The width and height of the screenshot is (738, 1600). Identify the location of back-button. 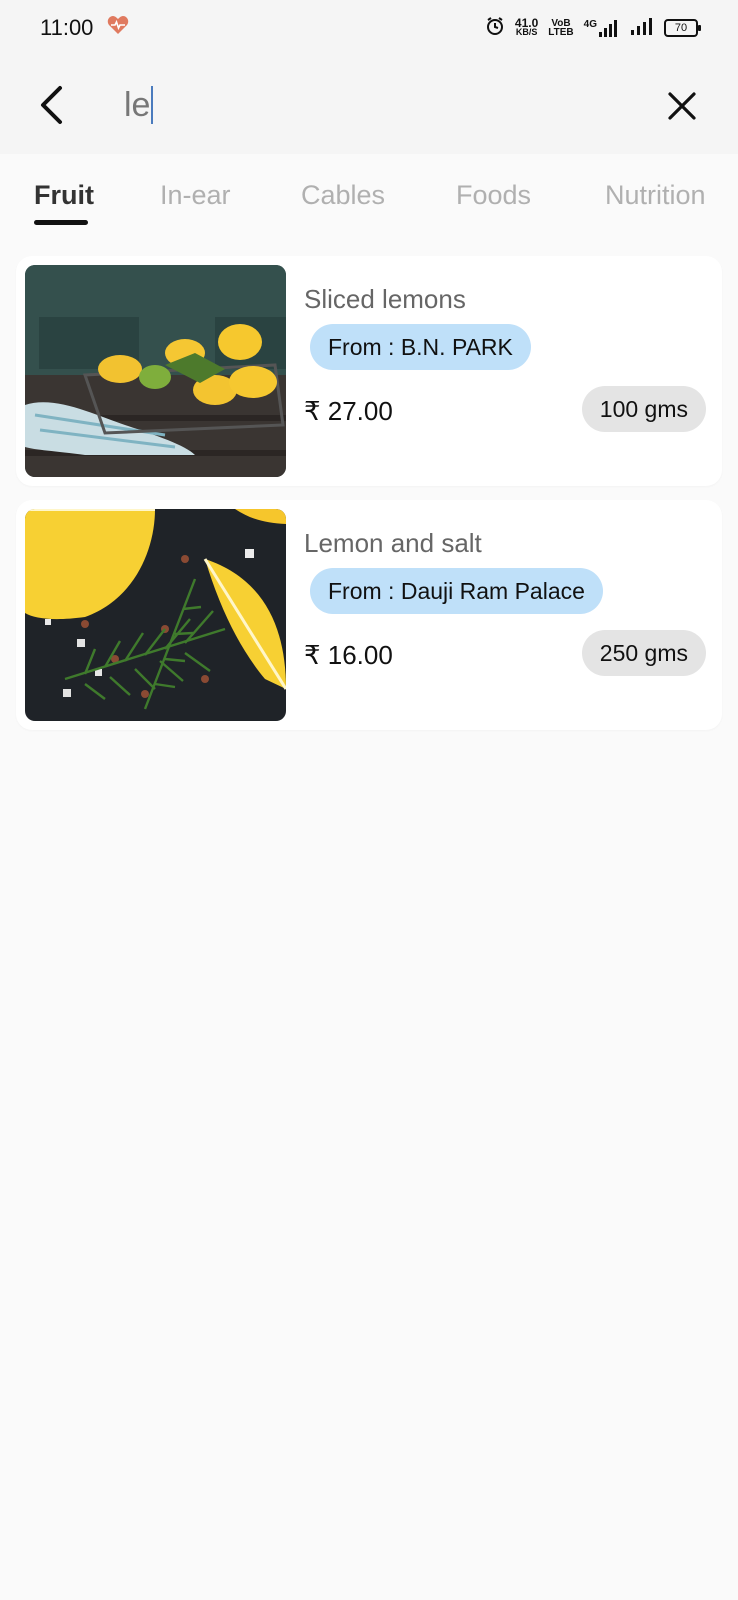
(51, 105).